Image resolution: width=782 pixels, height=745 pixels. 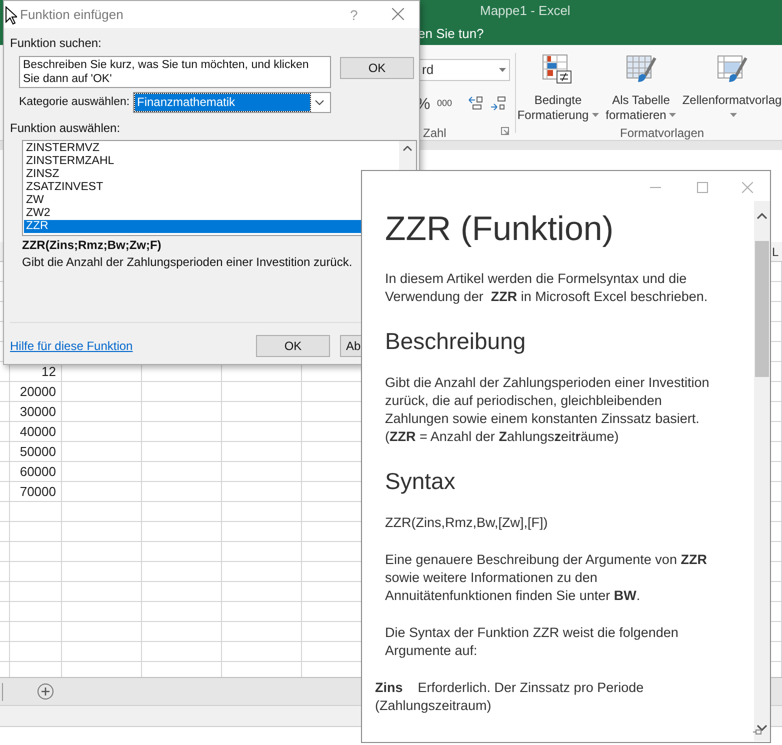 I want to click on paragraph: Die Syntax der Funktion ZZR weist die folgenden Argumente auf:, so click(x=531, y=642).